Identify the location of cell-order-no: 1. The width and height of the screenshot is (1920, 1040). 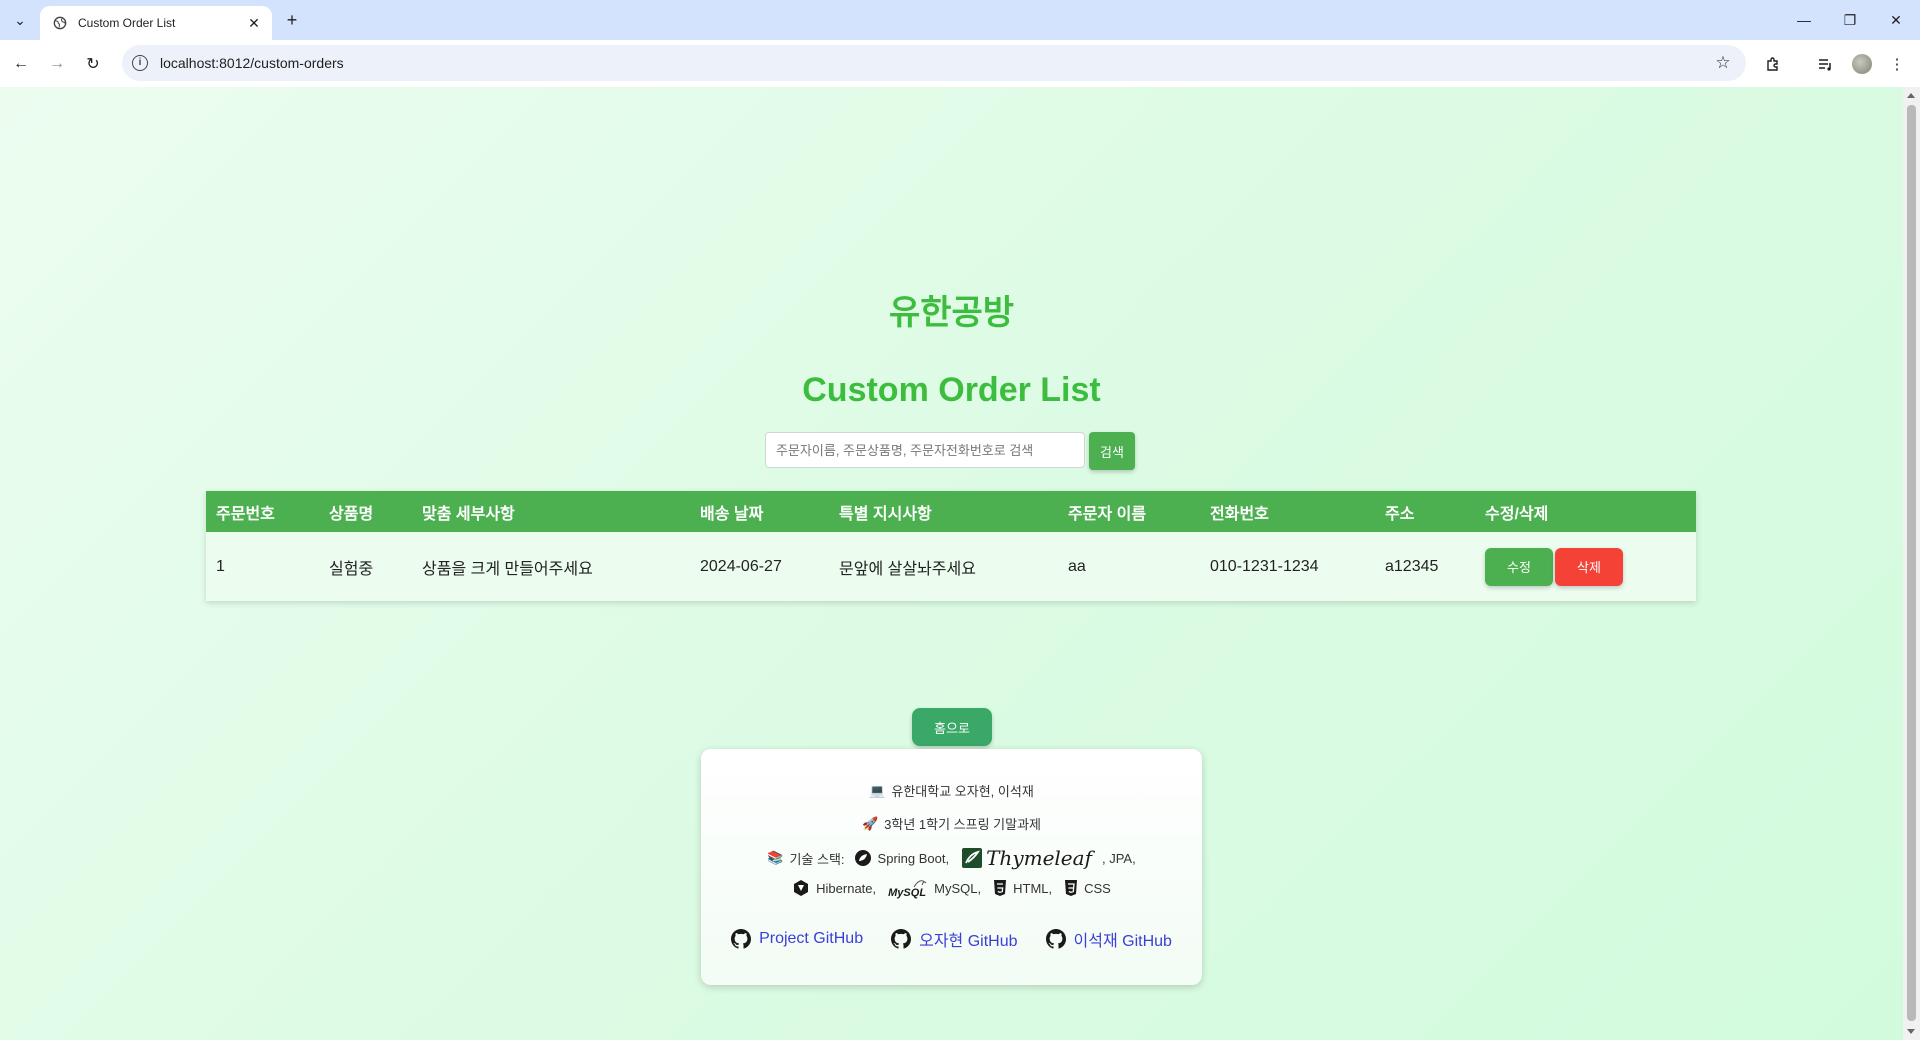
(220, 566).